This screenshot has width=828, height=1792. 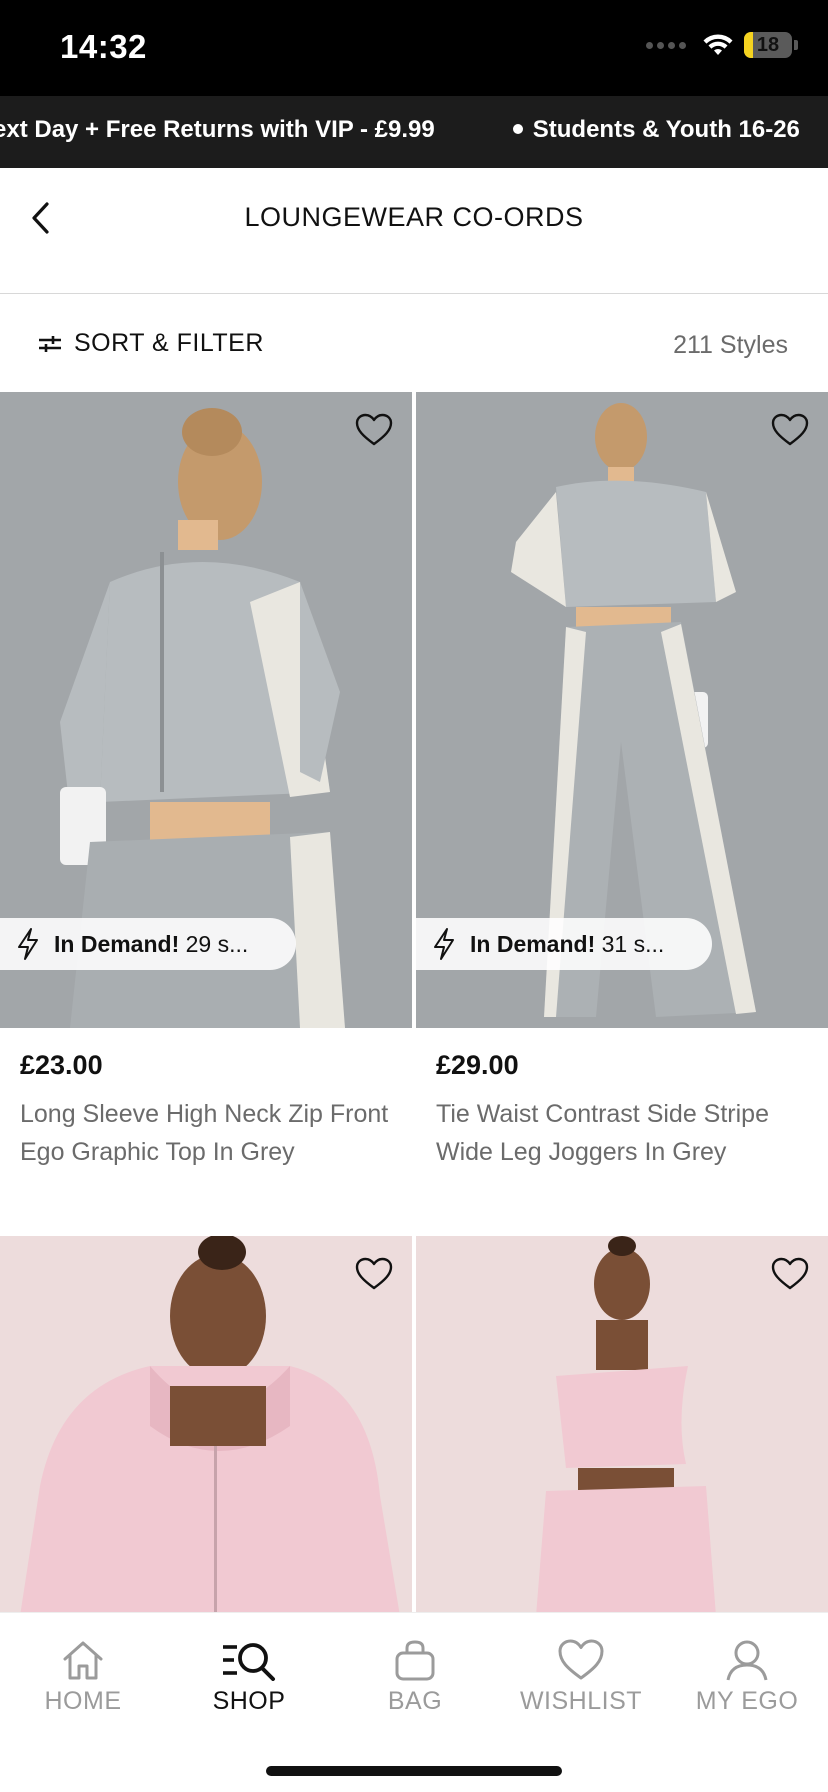 I want to click on home-indicator, so click(x=414, y=1771).